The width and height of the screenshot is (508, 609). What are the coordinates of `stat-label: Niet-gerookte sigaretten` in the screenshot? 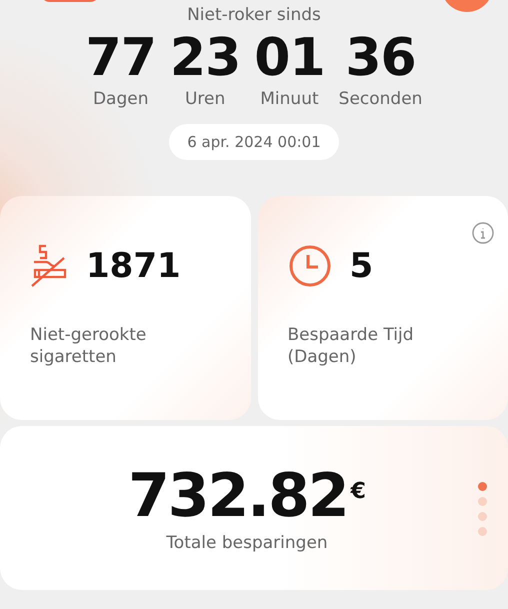 It's located at (89, 346).